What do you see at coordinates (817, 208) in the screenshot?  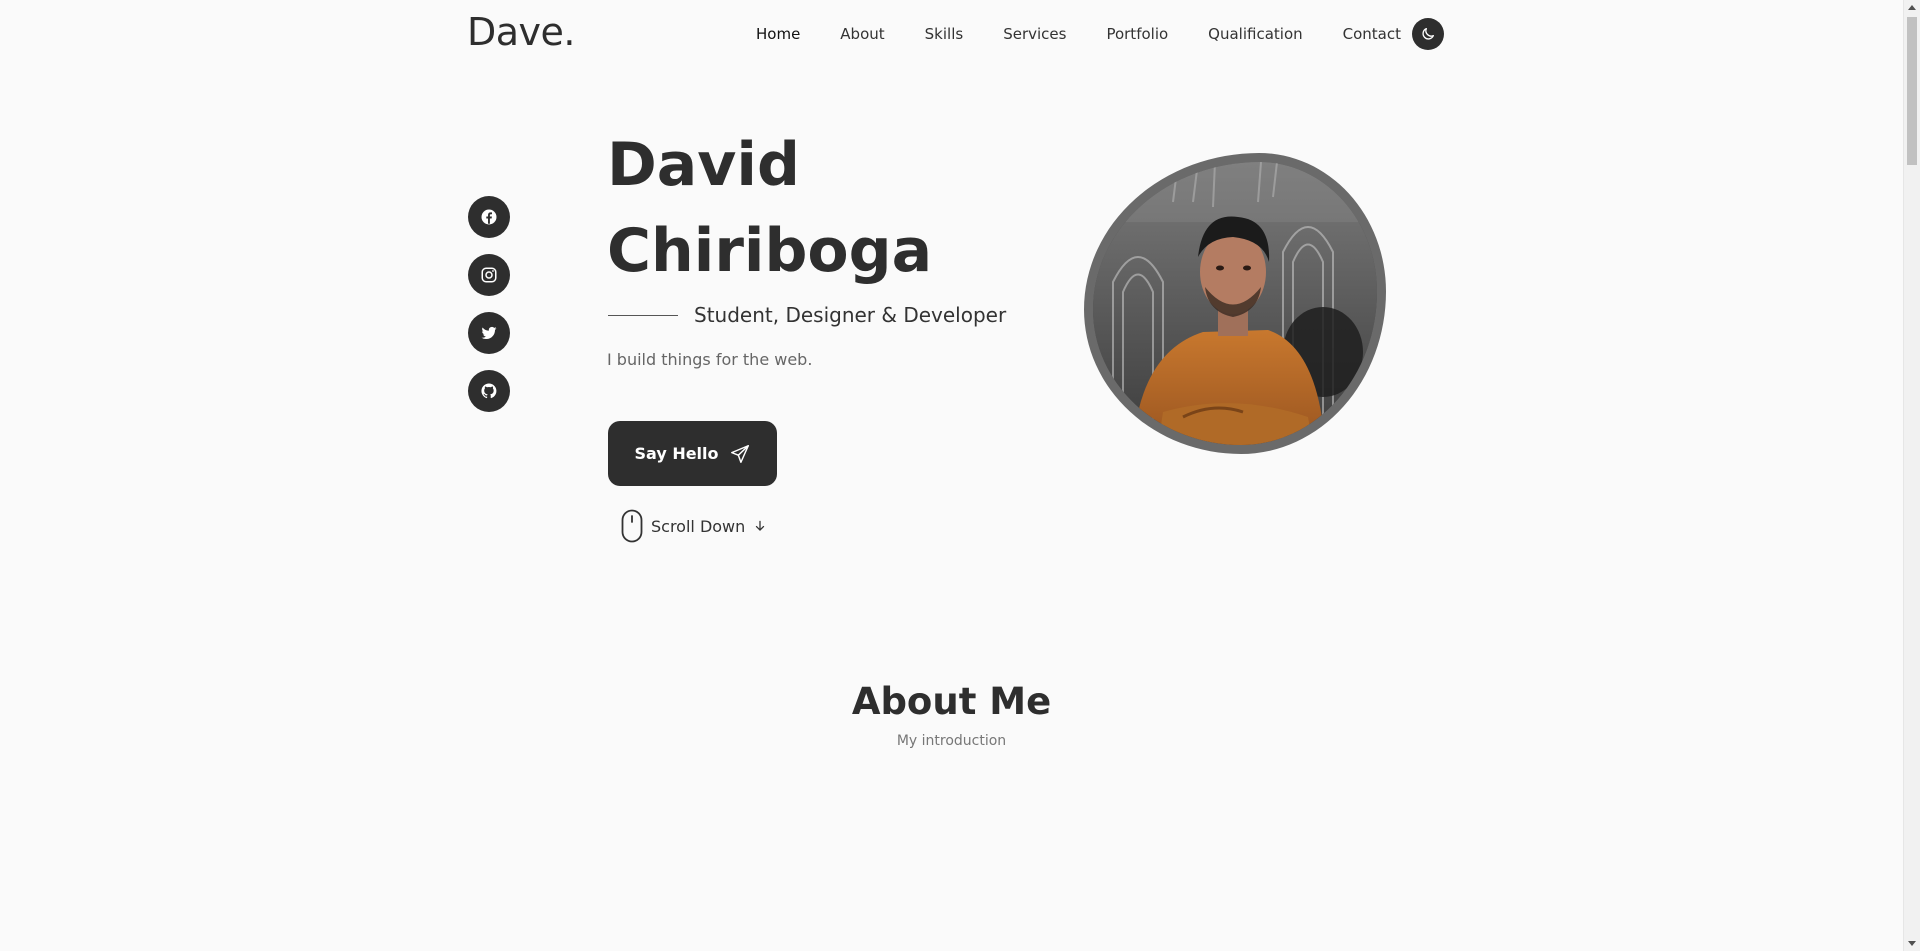 I see `hero-name: David Chiriboga` at bounding box center [817, 208].